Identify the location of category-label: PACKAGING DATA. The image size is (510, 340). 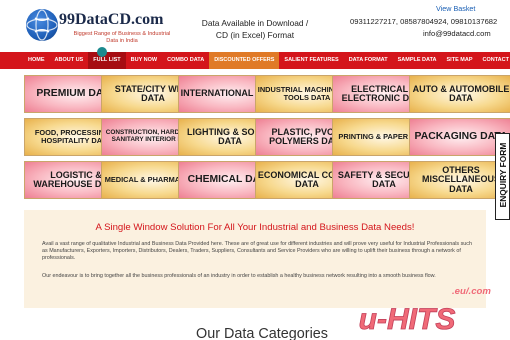
(461, 136).